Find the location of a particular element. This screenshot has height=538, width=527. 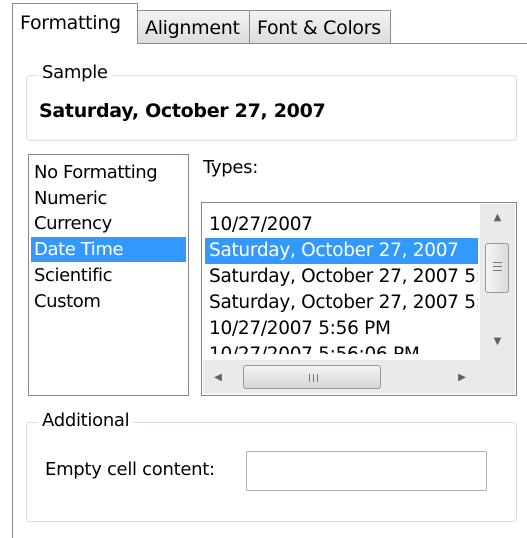

scroll-down-button: ▼ is located at coordinates (497, 341).